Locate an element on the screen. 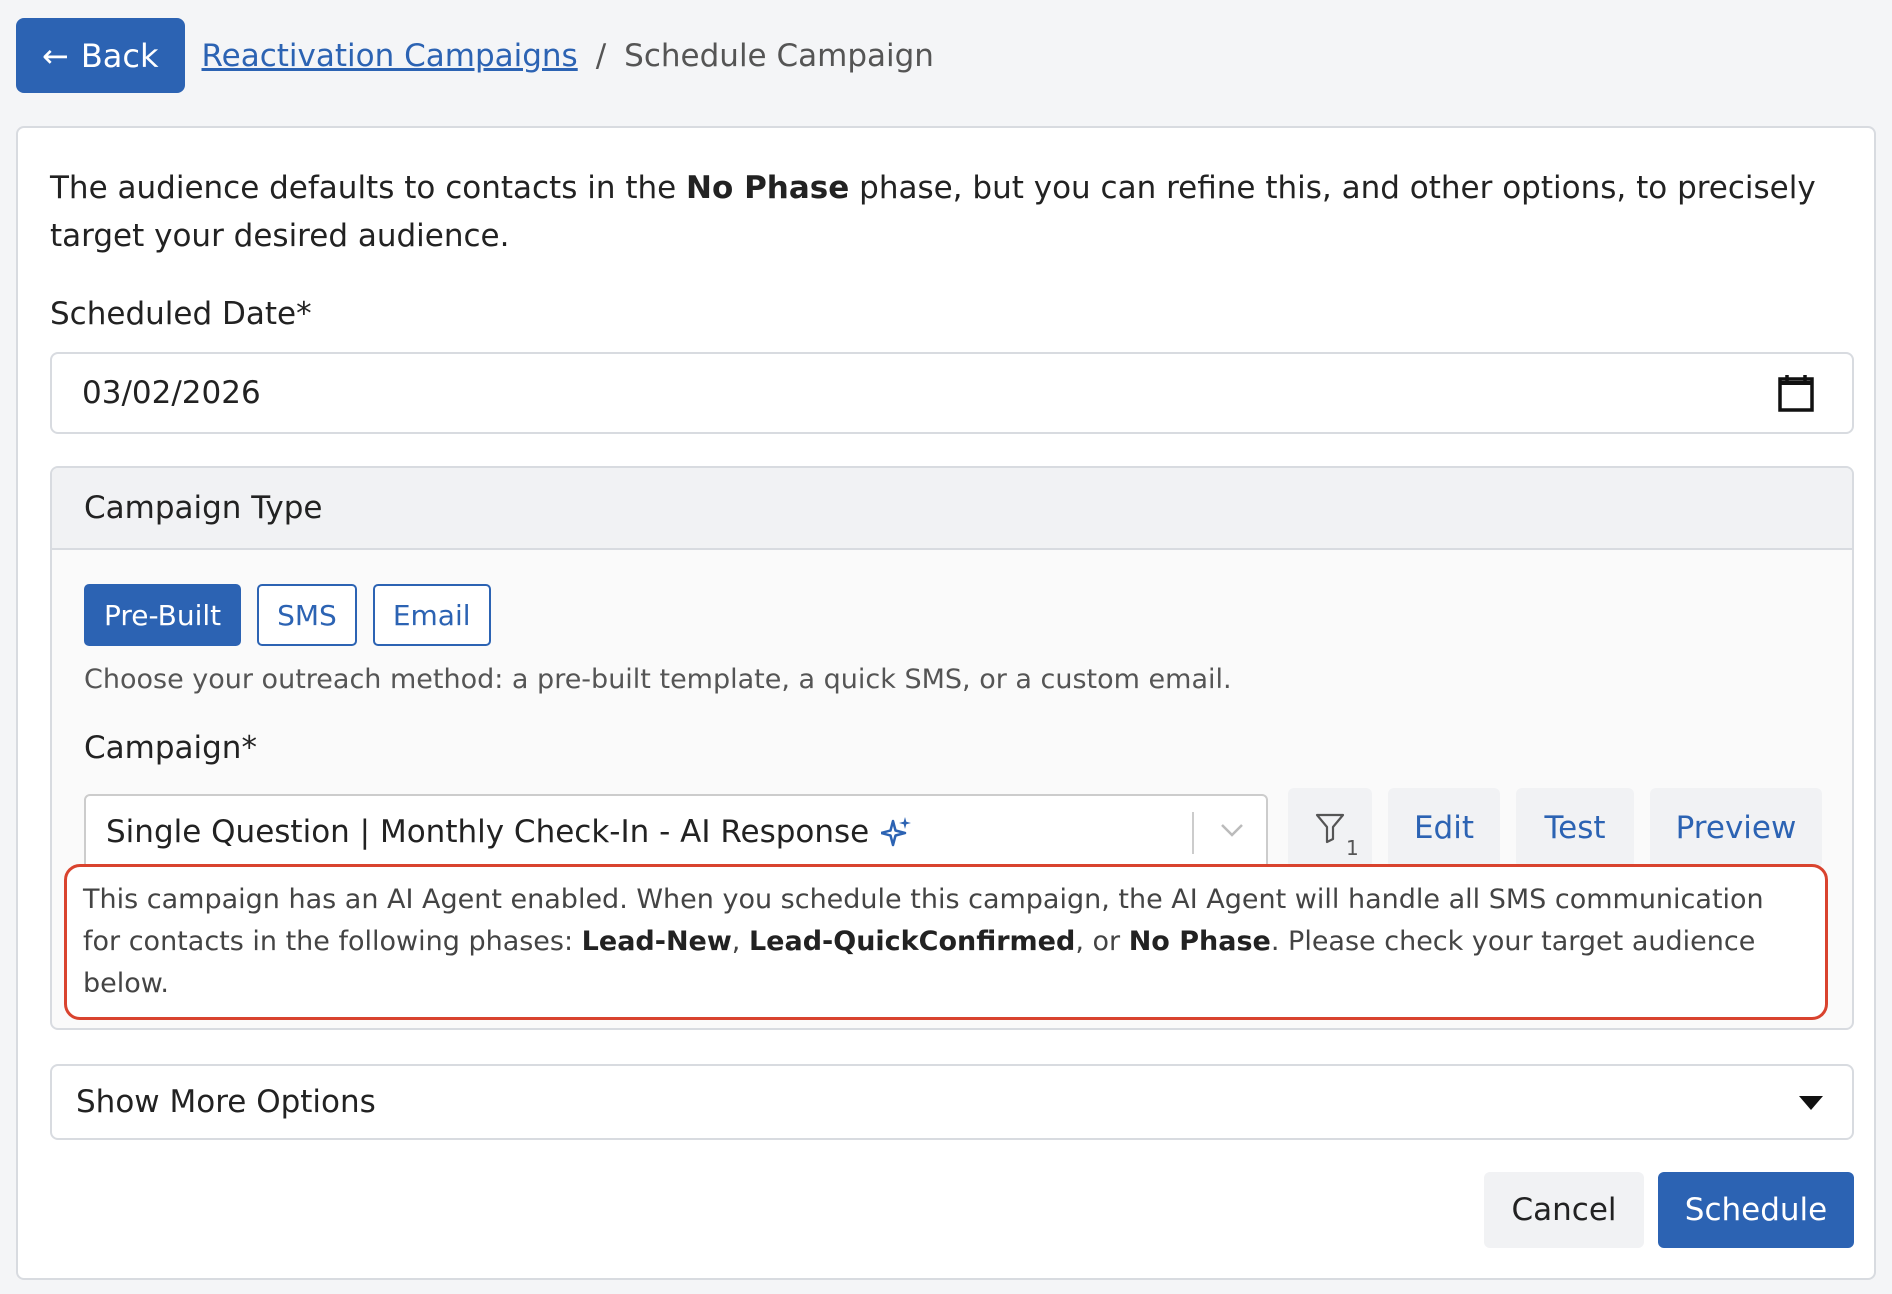 Image resolution: width=1892 pixels, height=1294 pixels. campaign-type-buttons: Pre-Built SMS Email is located at coordinates (287, 615).